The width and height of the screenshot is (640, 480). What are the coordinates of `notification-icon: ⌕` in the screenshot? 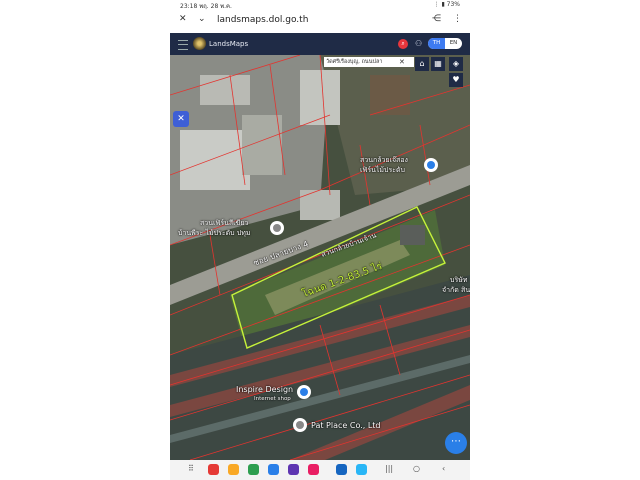 It's located at (403, 44).